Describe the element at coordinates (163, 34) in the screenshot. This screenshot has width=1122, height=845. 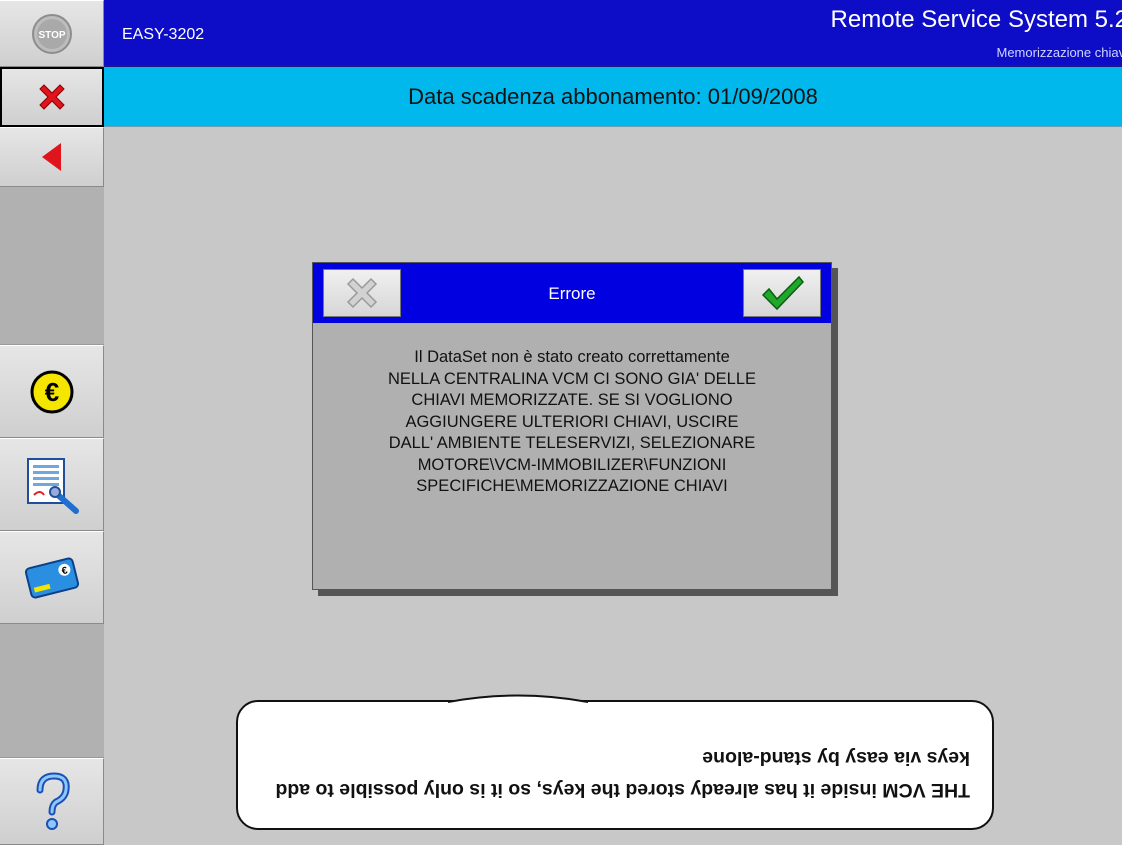
I see `device-code: EASY-3202` at that location.